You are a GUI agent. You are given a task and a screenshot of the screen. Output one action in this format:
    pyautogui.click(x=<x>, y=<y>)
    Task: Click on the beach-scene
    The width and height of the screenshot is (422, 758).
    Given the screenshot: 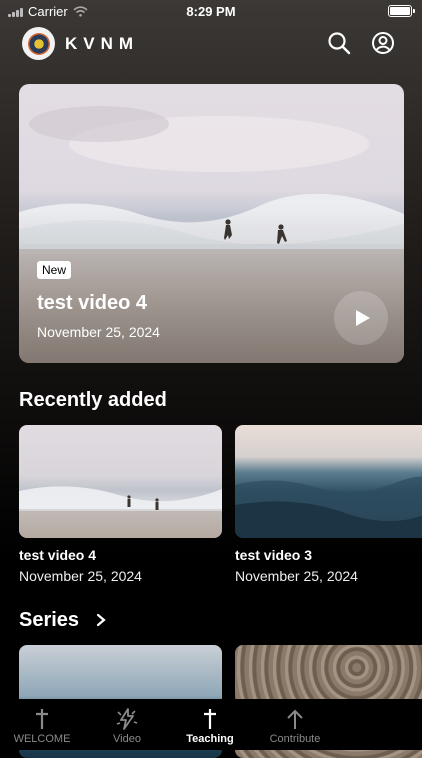 What is the action you would take?
    pyautogui.click(x=120, y=512)
    